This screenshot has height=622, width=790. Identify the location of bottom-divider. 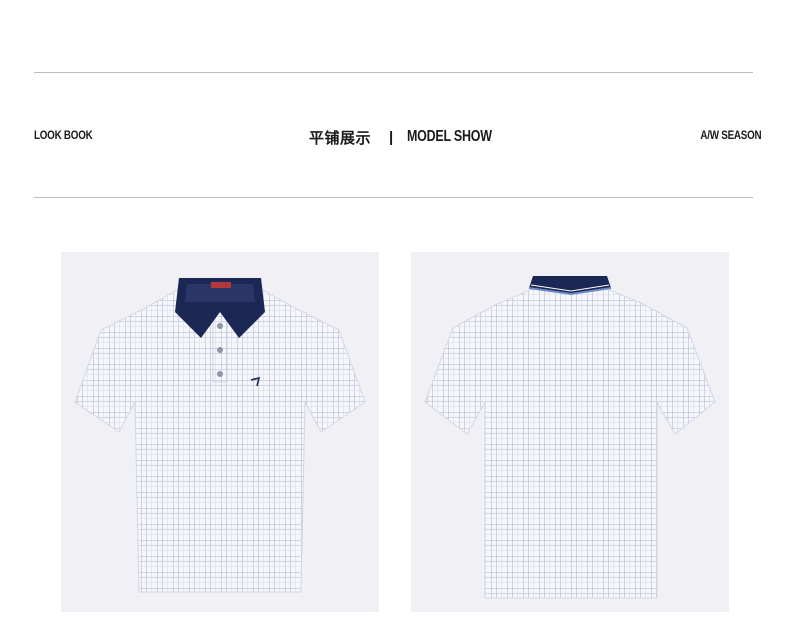
(393, 197).